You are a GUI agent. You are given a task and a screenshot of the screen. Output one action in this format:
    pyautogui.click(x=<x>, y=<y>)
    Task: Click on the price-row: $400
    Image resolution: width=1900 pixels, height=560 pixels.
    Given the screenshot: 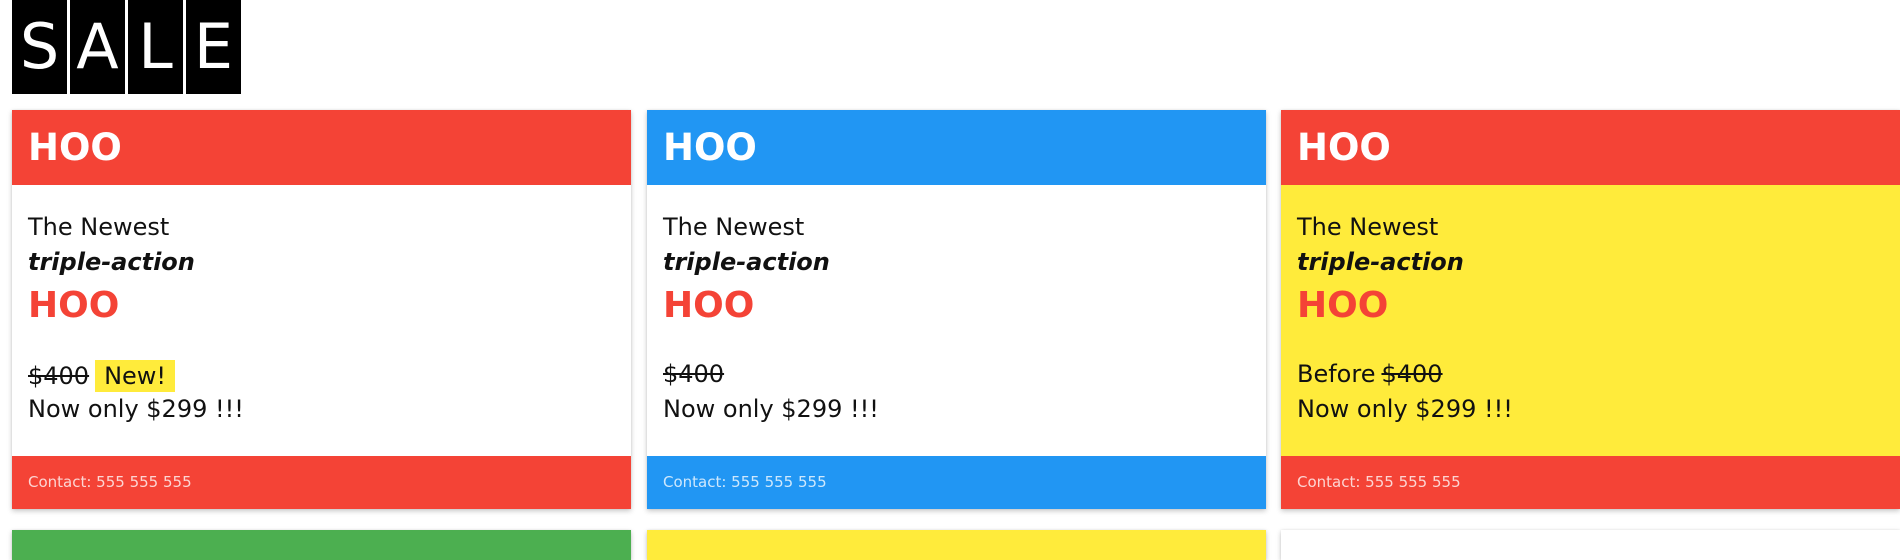 What is the action you would take?
    pyautogui.click(x=693, y=374)
    